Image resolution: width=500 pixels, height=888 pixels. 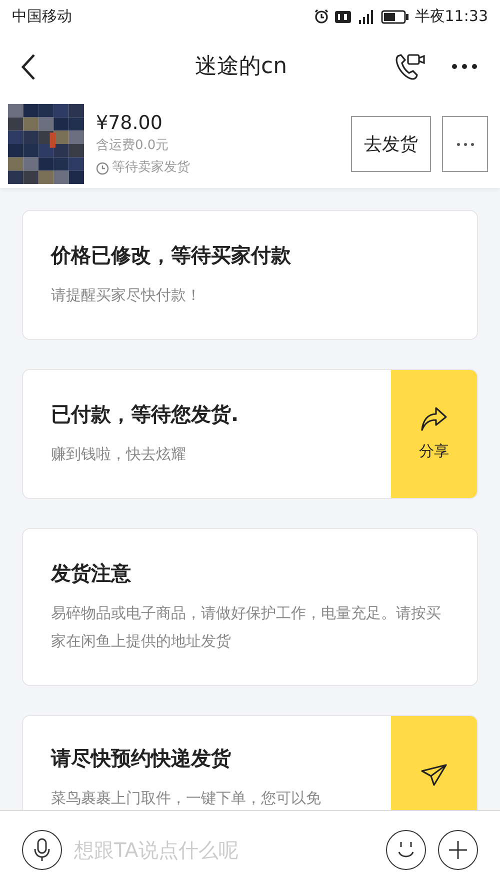 I want to click on ship-button: 去发货, so click(x=391, y=144).